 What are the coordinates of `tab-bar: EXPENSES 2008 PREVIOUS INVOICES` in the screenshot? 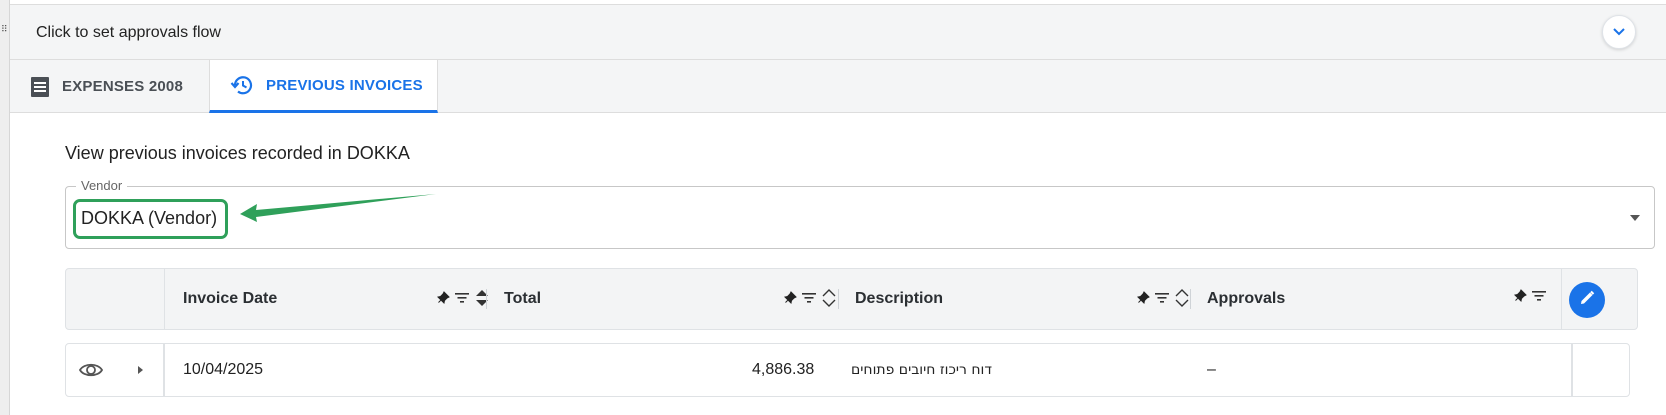 It's located at (838, 86).